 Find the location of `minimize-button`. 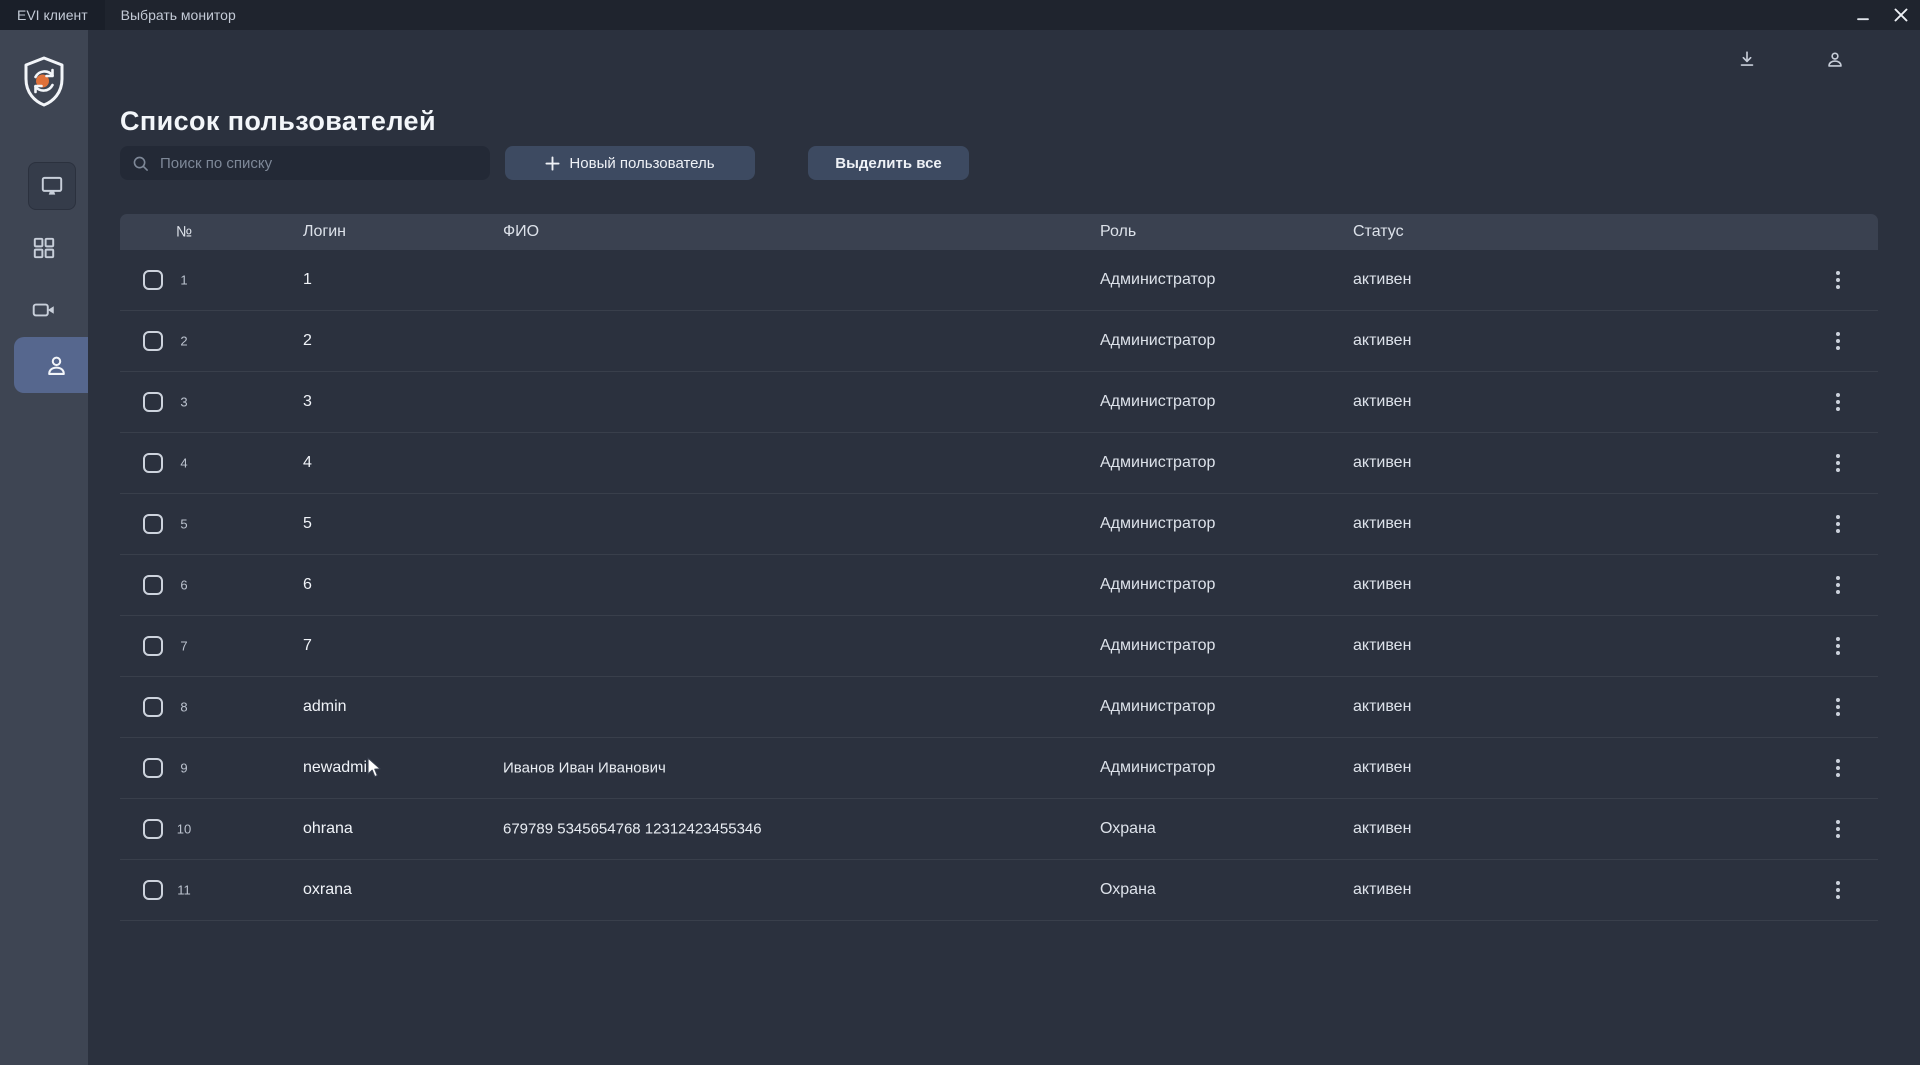

minimize-button is located at coordinates (1863, 15).